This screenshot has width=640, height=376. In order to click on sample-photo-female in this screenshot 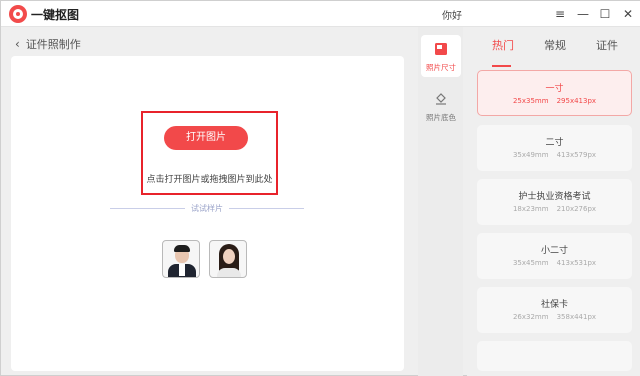, I will do `click(228, 259)`.